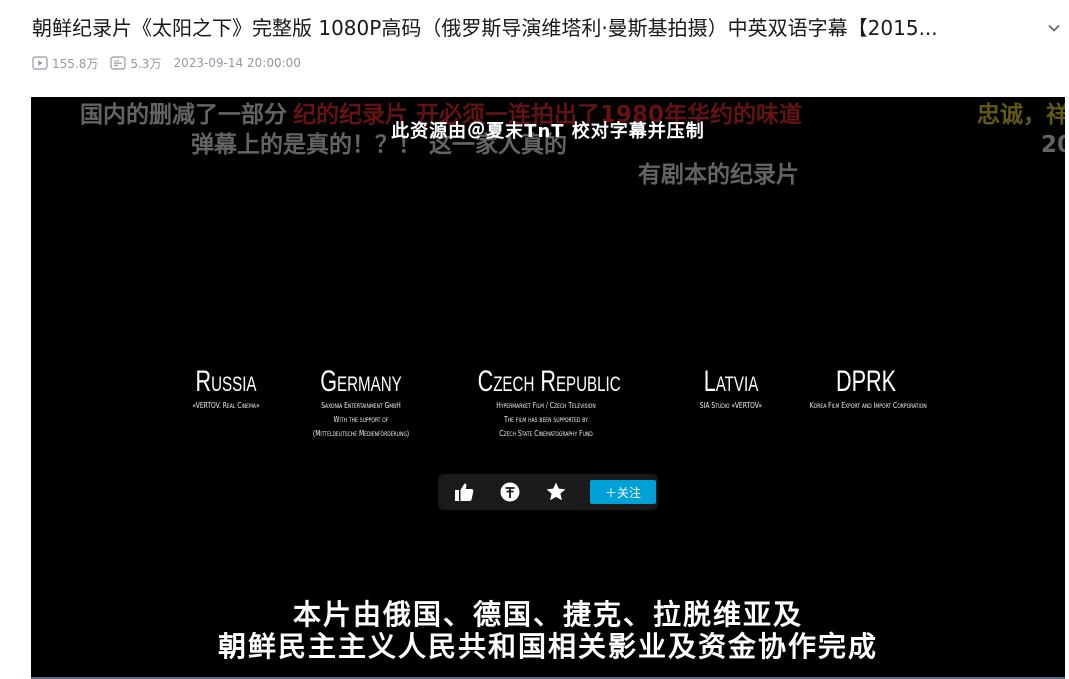 This screenshot has width=1069, height=679. I want to click on credit-line: With the support of, so click(361, 419).